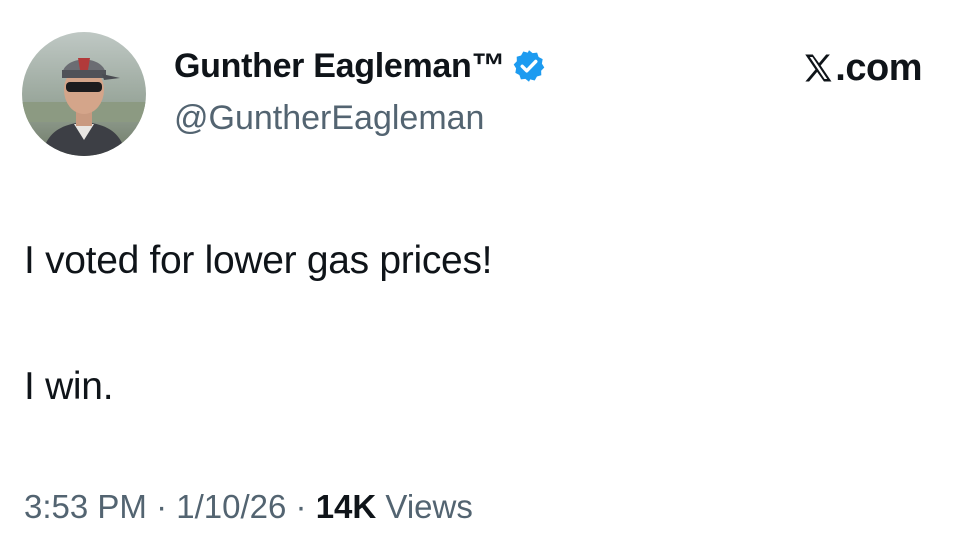 The width and height of the screenshot is (968, 547). Describe the element at coordinates (429, 506) in the screenshot. I see `views-label: Views` at that location.